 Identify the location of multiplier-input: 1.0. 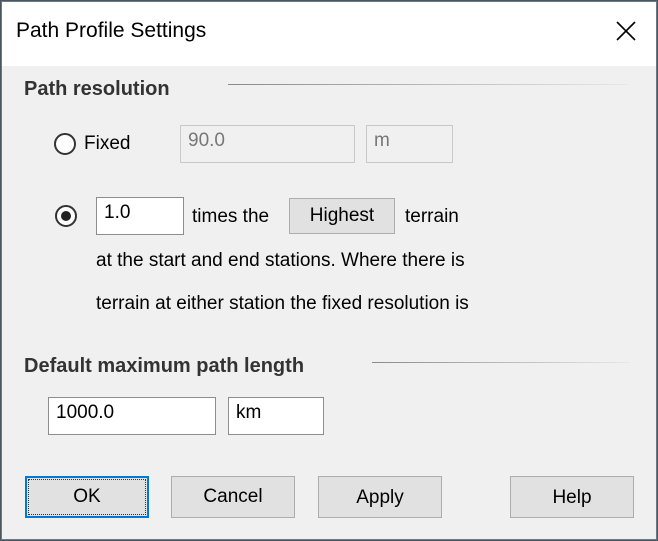
(140, 216).